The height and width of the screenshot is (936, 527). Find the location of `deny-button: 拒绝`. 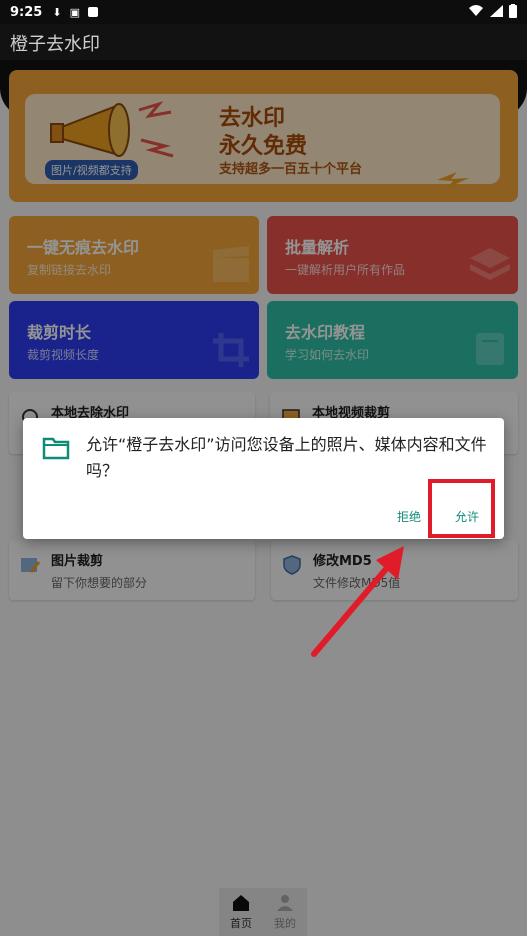

deny-button: 拒绝 is located at coordinates (409, 516).